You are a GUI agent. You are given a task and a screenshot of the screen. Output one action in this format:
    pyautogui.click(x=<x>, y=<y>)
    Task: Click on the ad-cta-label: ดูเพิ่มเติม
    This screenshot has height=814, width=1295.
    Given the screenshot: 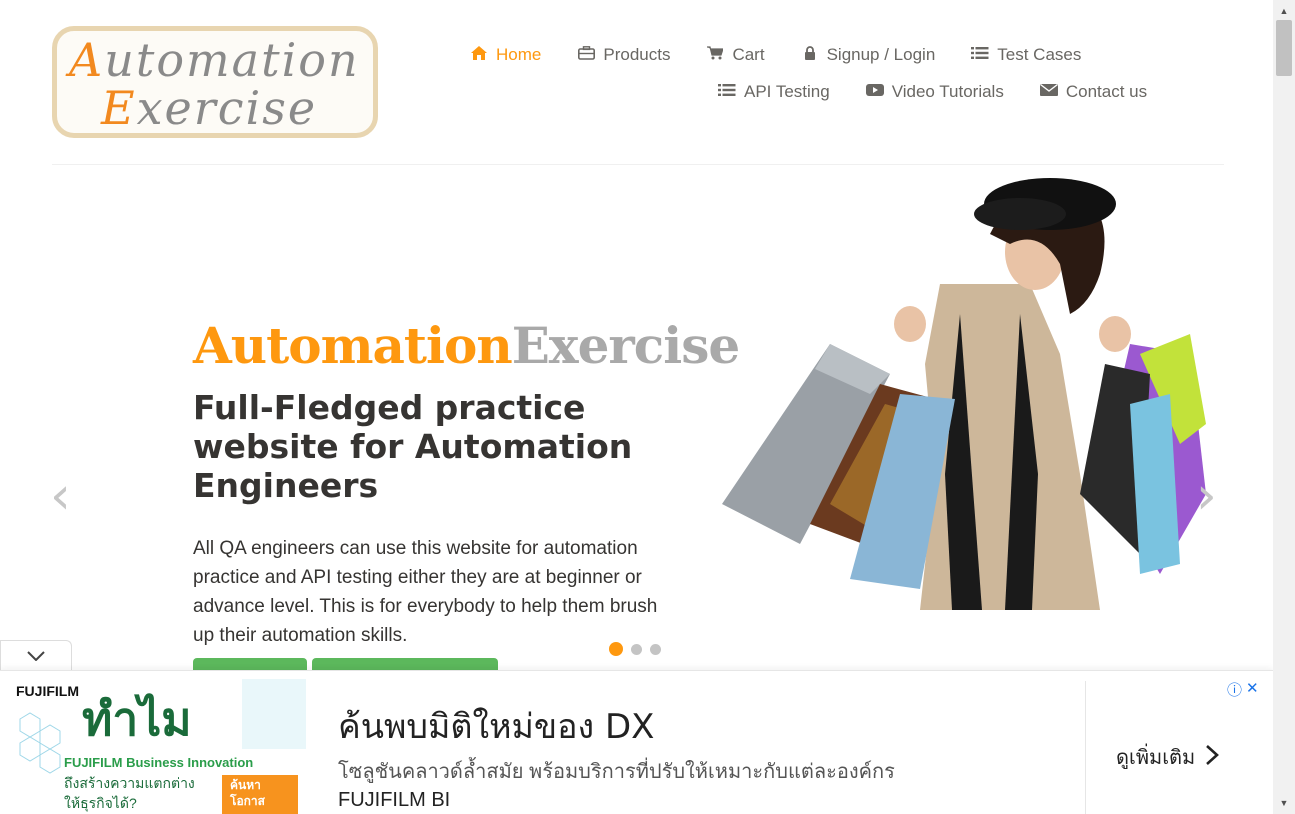 What is the action you would take?
    pyautogui.click(x=1156, y=758)
    